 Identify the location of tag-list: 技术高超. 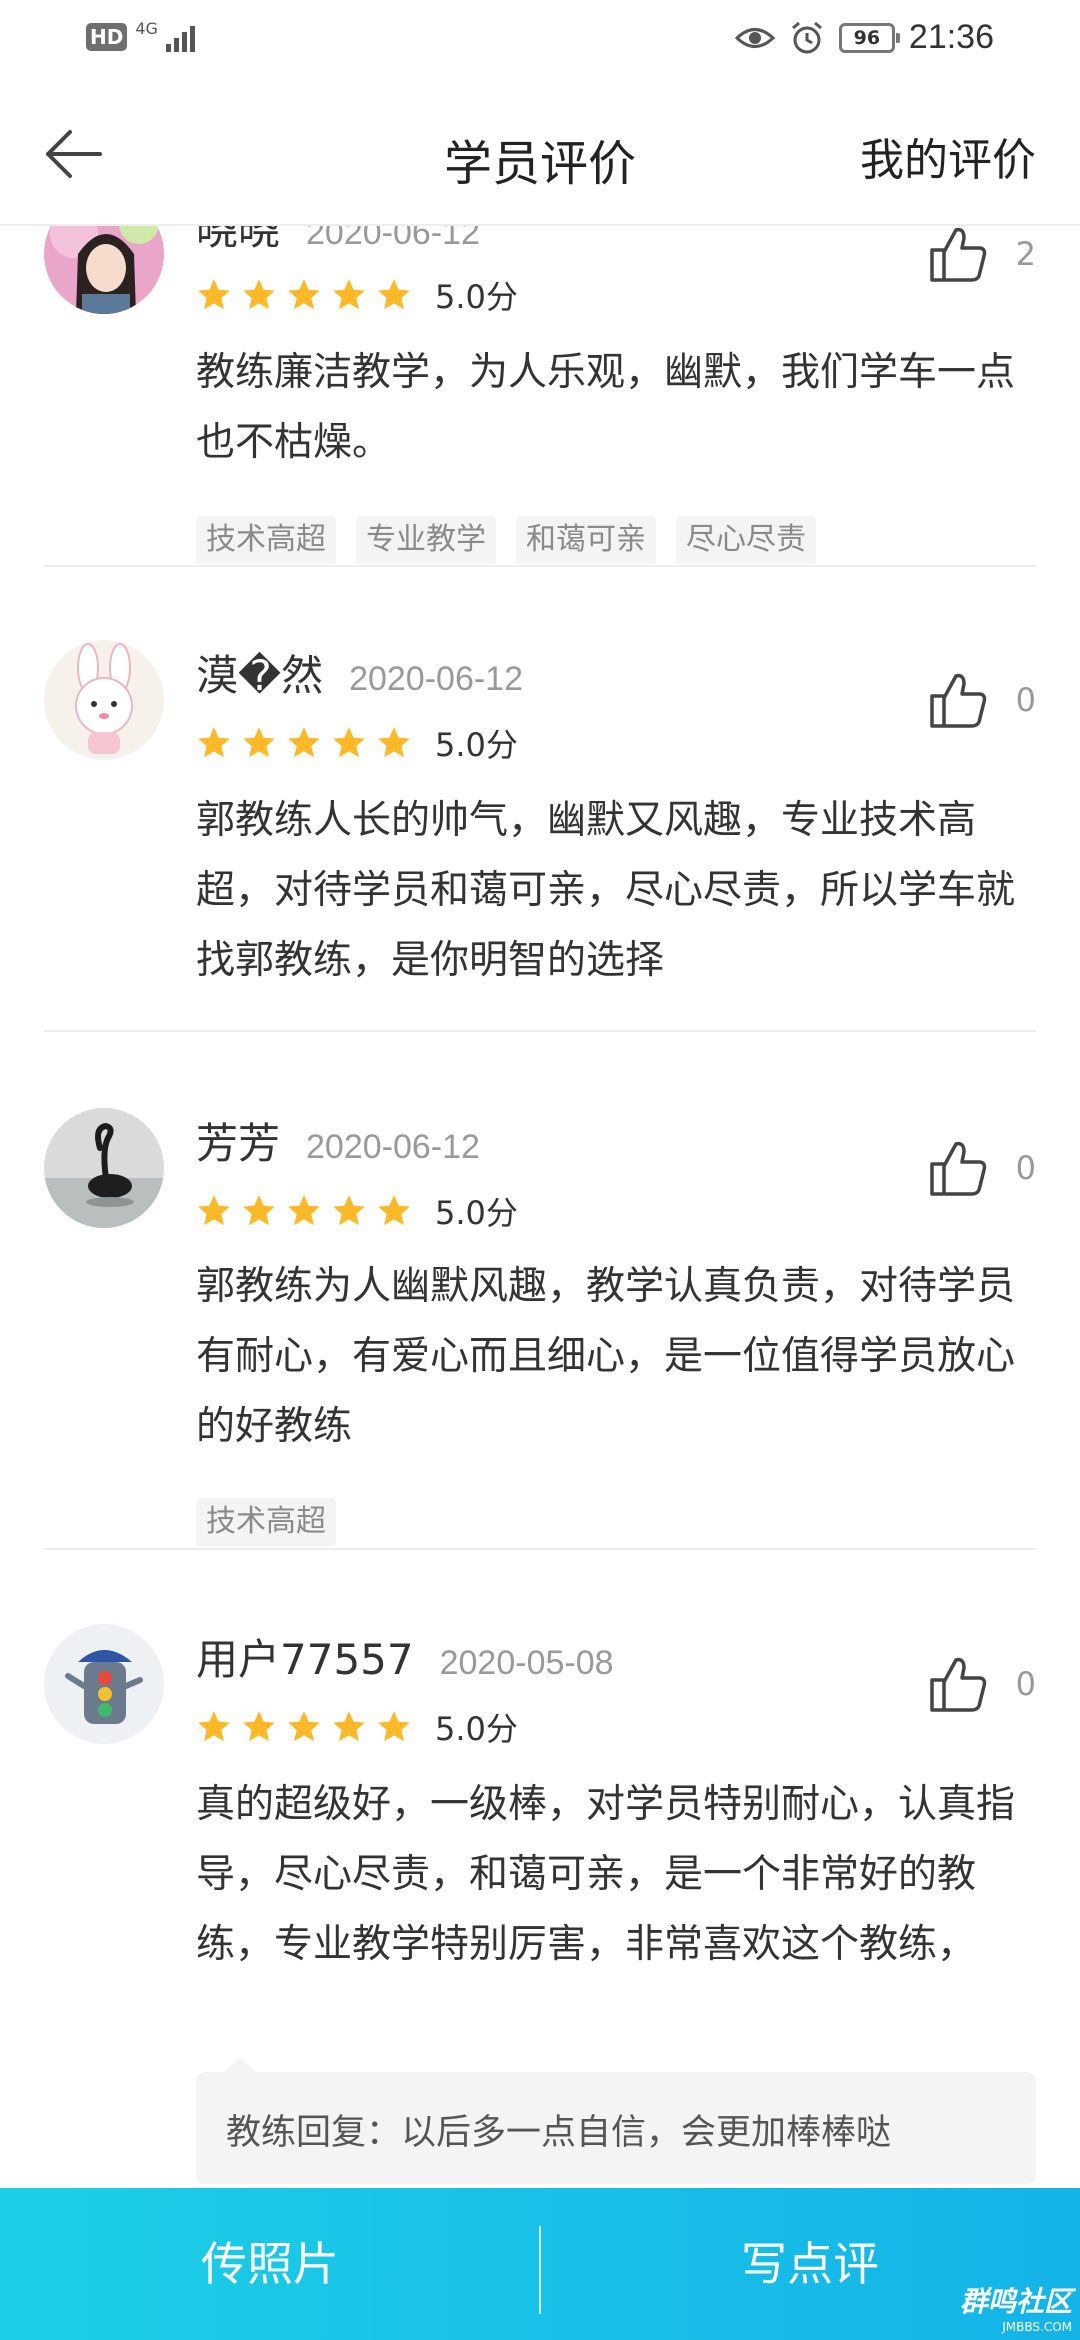
(266, 1522).